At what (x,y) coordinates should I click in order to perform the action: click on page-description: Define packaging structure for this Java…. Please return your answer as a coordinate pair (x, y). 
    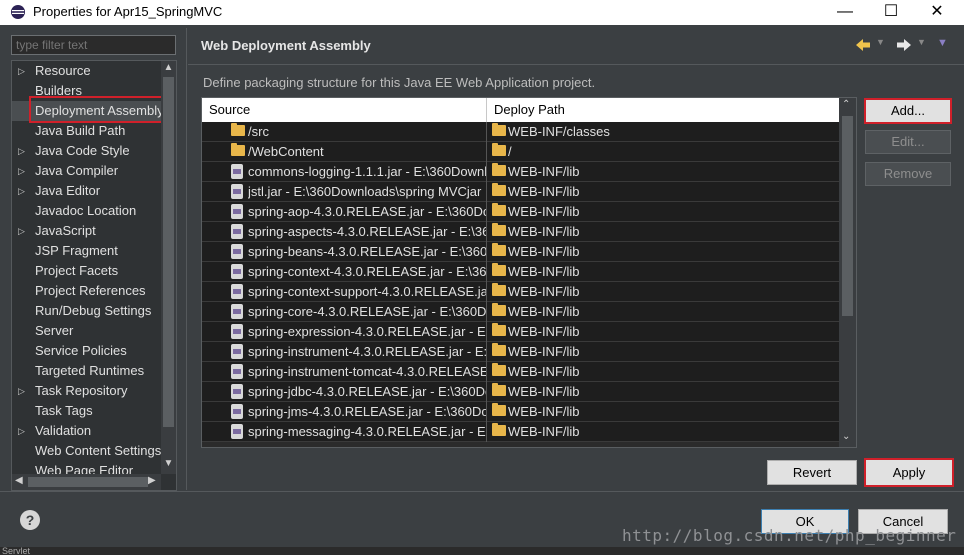
    Looking at the image, I should click on (399, 82).